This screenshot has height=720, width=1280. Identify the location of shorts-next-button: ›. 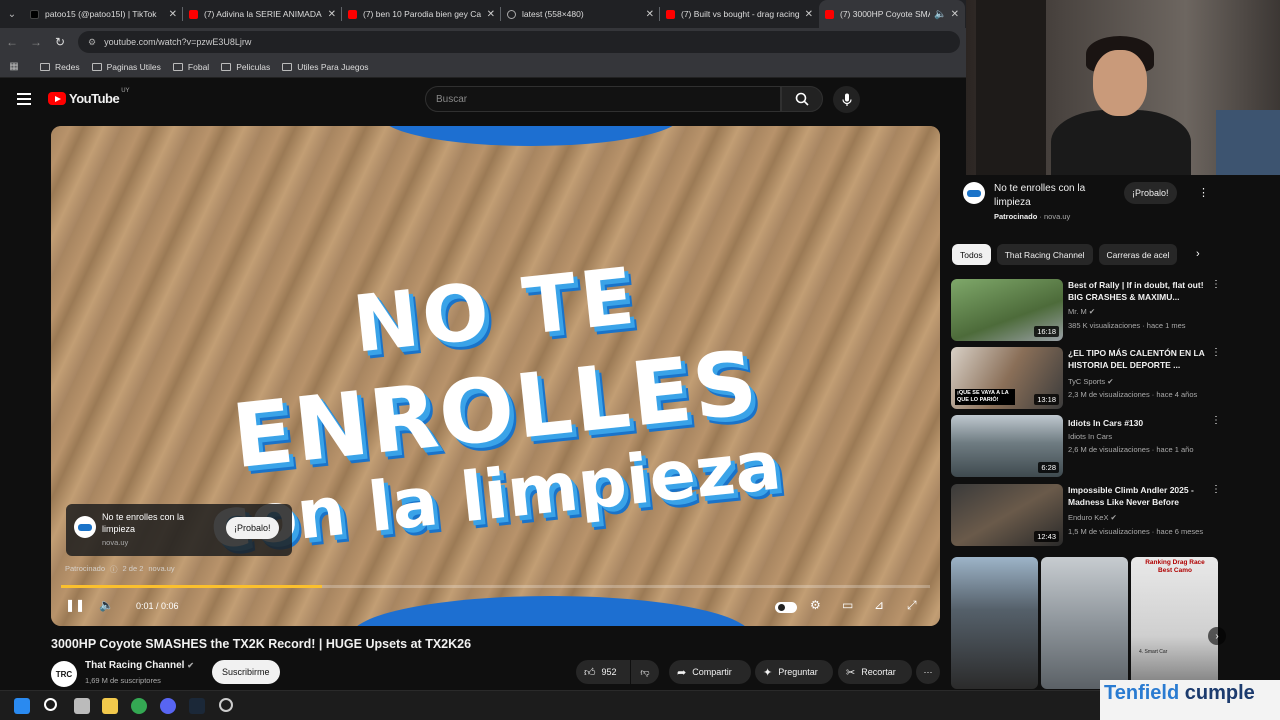
(1217, 636).